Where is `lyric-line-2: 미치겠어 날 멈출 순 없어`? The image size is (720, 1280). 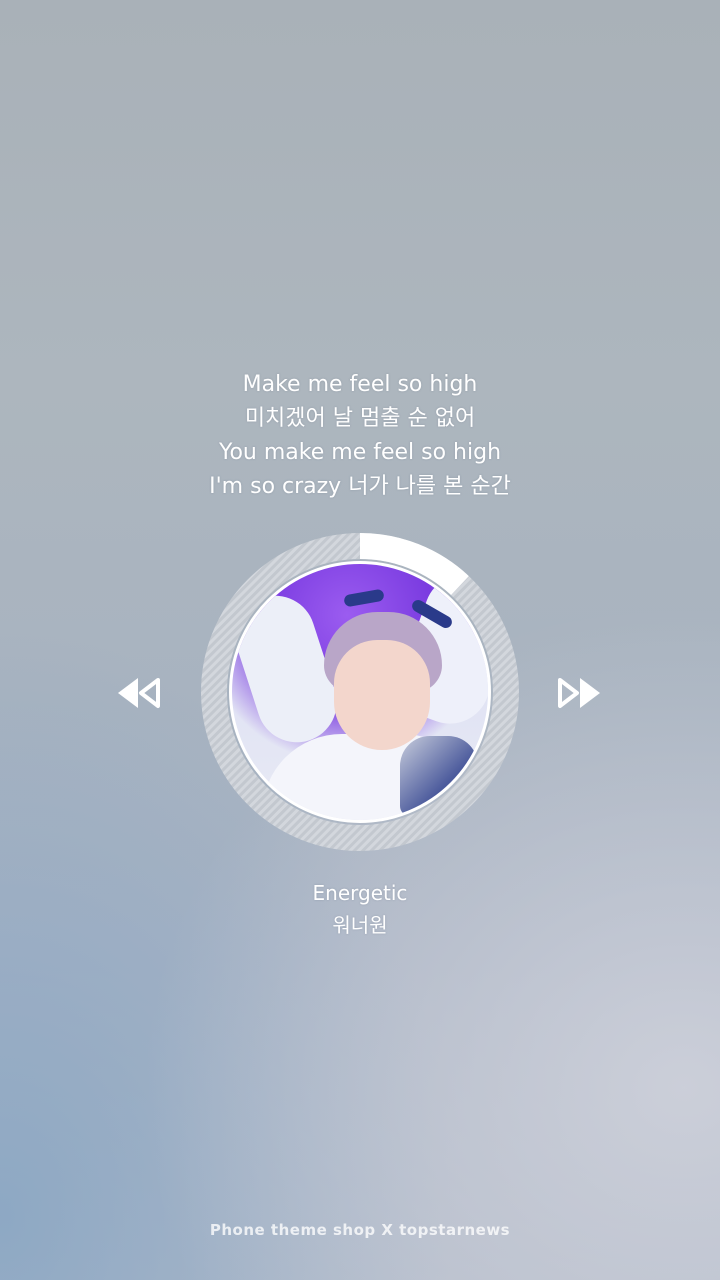
lyric-line-2: 미치겠어 날 멈출 순 없어 is located at coordinates (360, 418).